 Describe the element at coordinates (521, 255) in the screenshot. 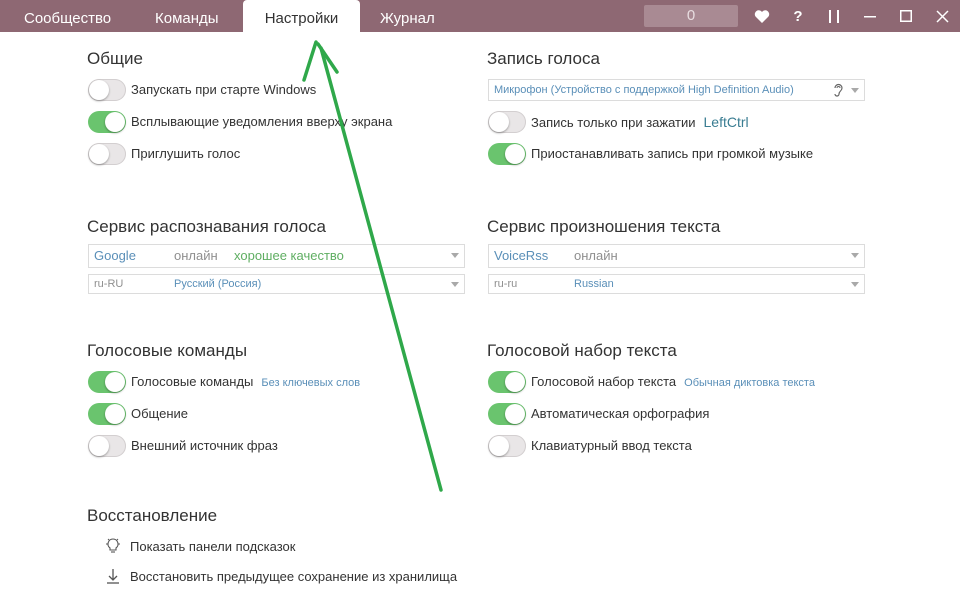

I see `tts-service-value: VoiceRss` at that location.